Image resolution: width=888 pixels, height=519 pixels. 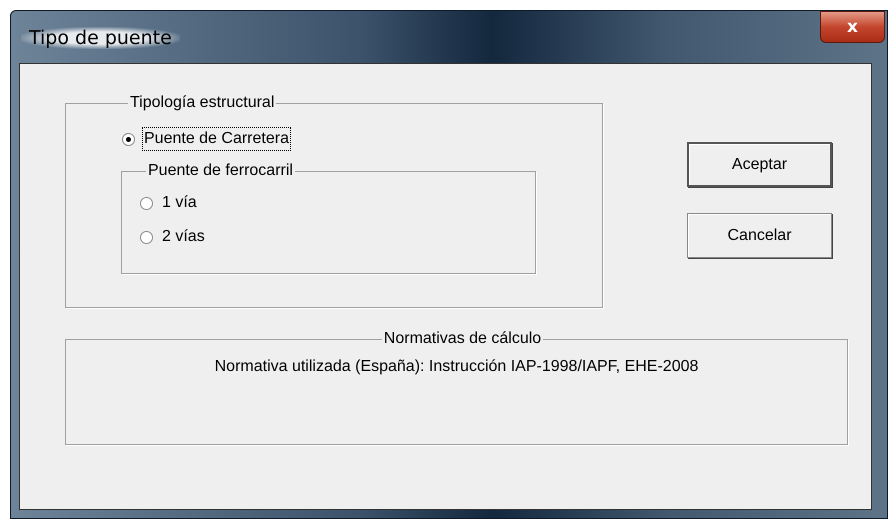 What do you see at coordinates (100, 38) in the screenshot?
I see `window-title: Tipo de puente` at bounding box center [100, 38].